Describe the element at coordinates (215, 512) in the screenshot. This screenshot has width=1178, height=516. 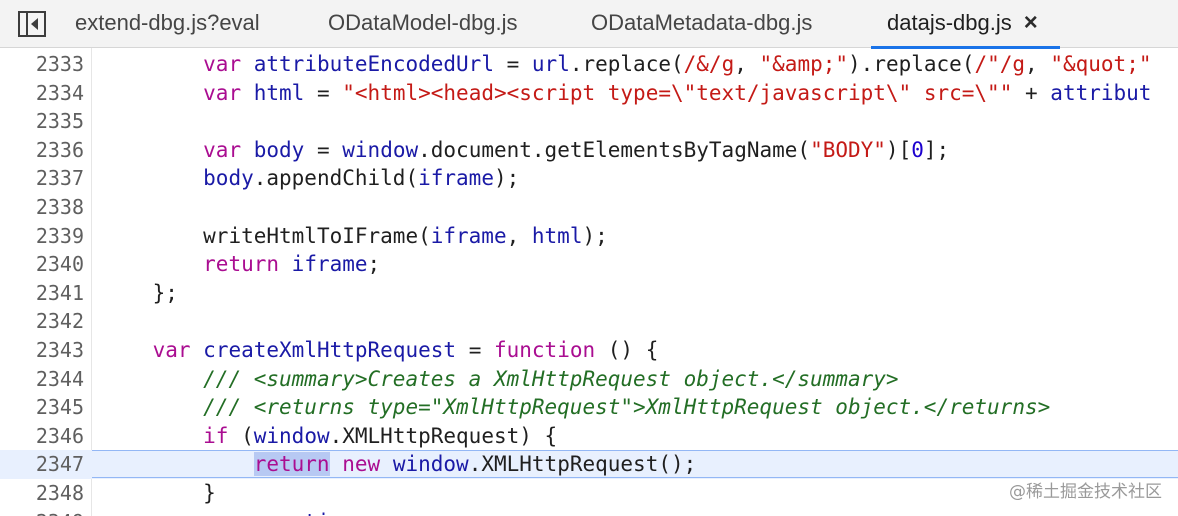
I see `code-text: ti` at that location.